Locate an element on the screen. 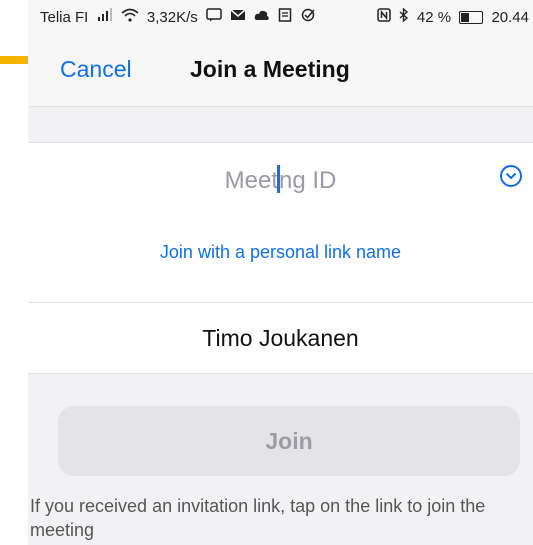 This screenshot has height=545, width=533. mail-icon is located at coordinates (238, 17).